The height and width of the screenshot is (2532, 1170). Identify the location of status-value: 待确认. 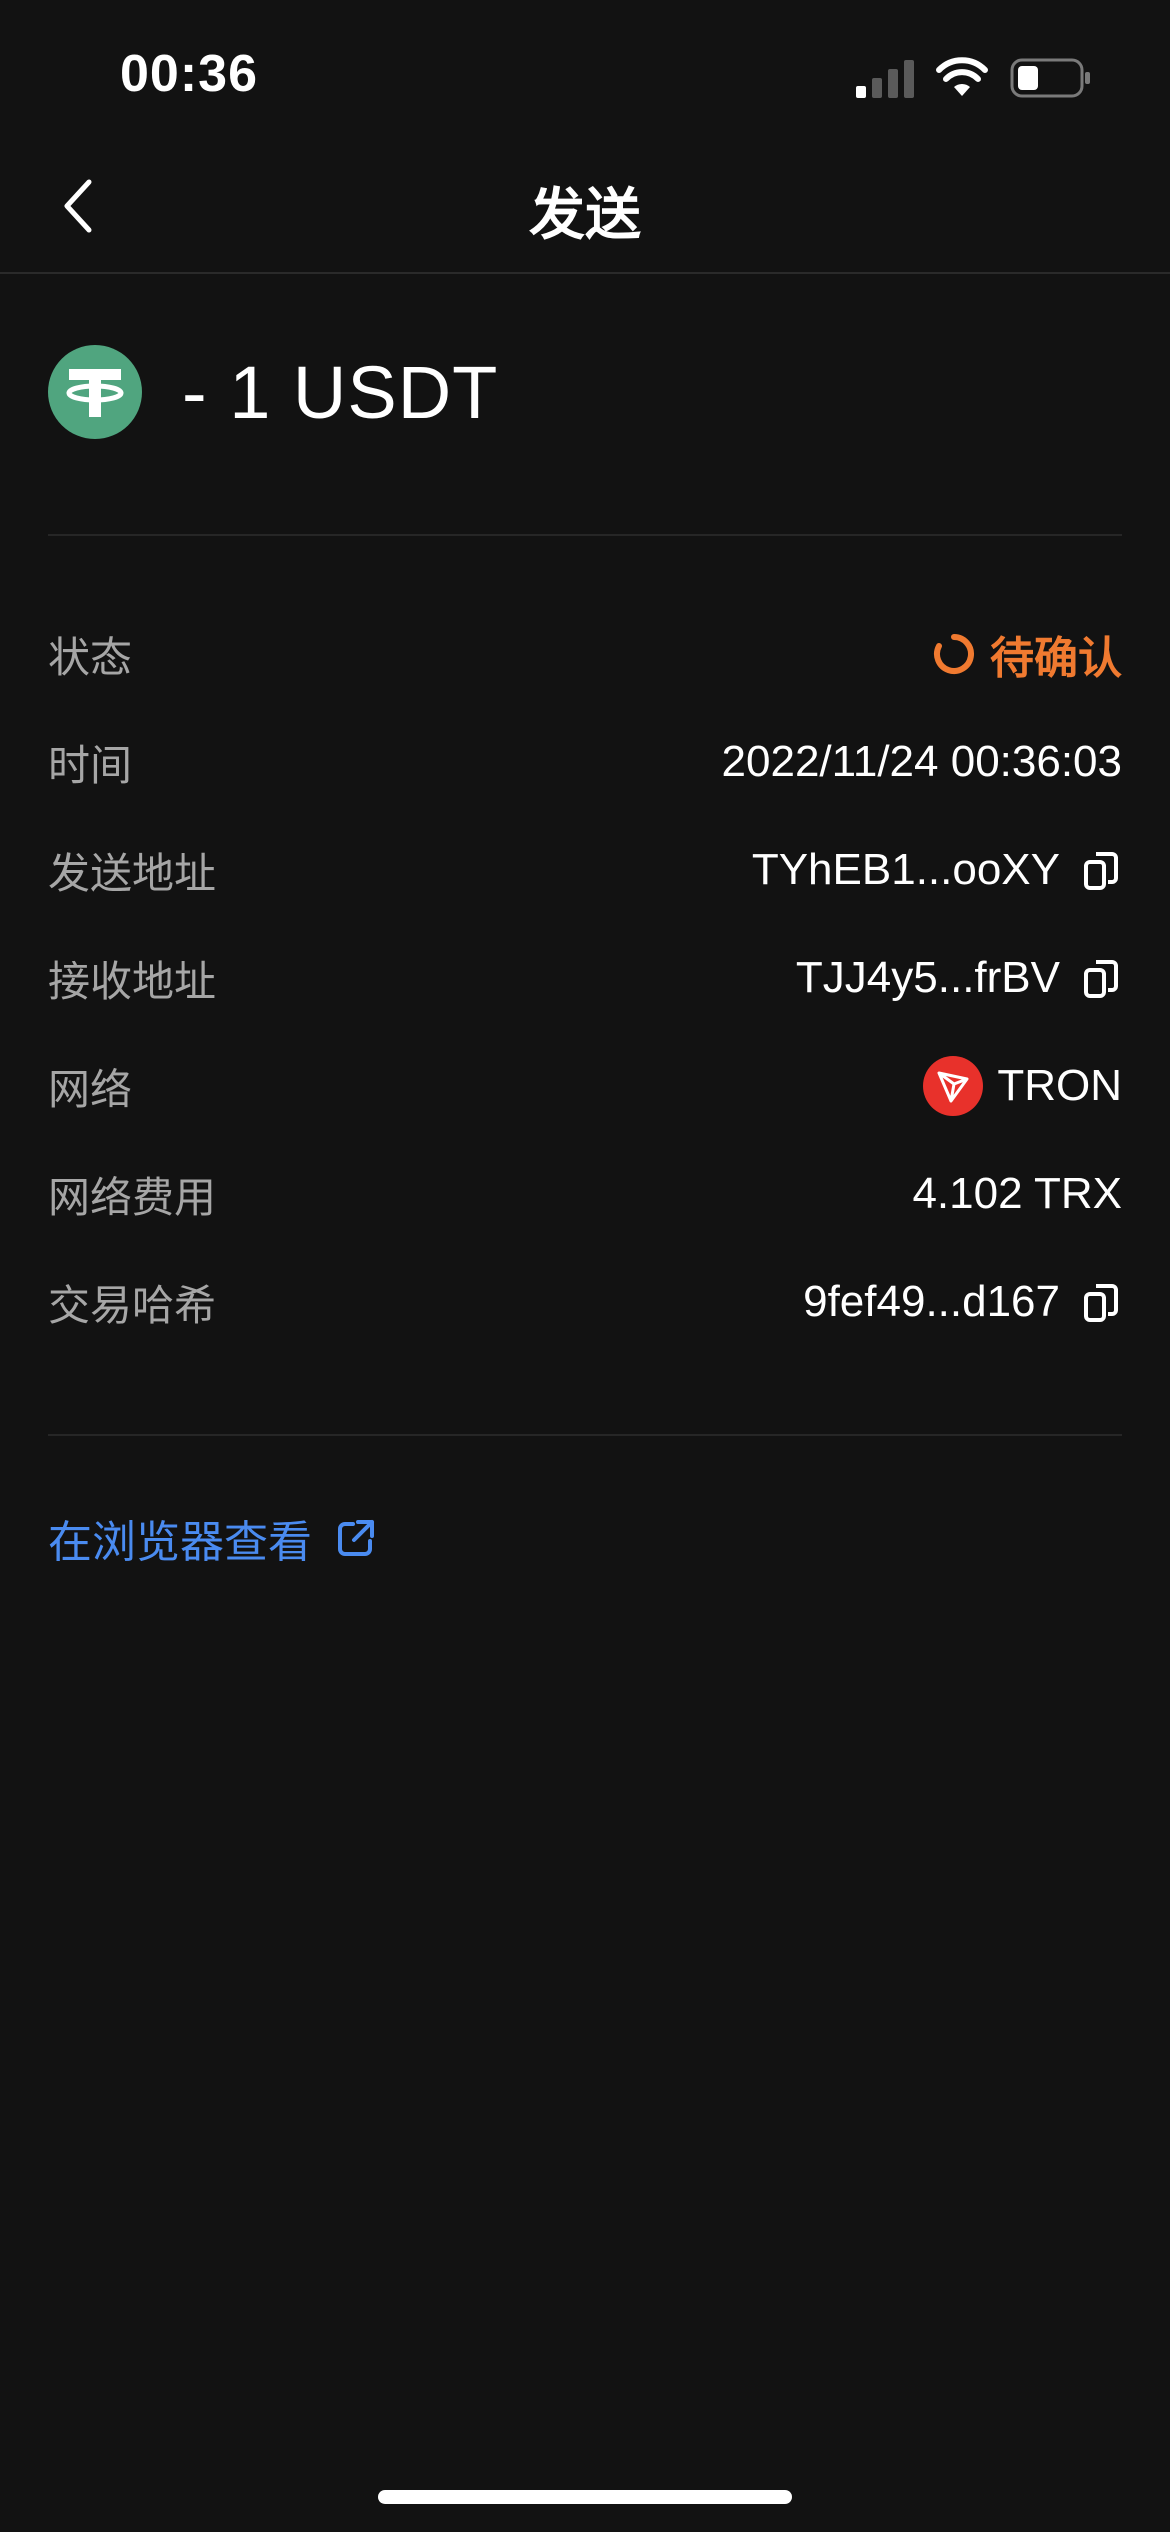
(1027, 654).